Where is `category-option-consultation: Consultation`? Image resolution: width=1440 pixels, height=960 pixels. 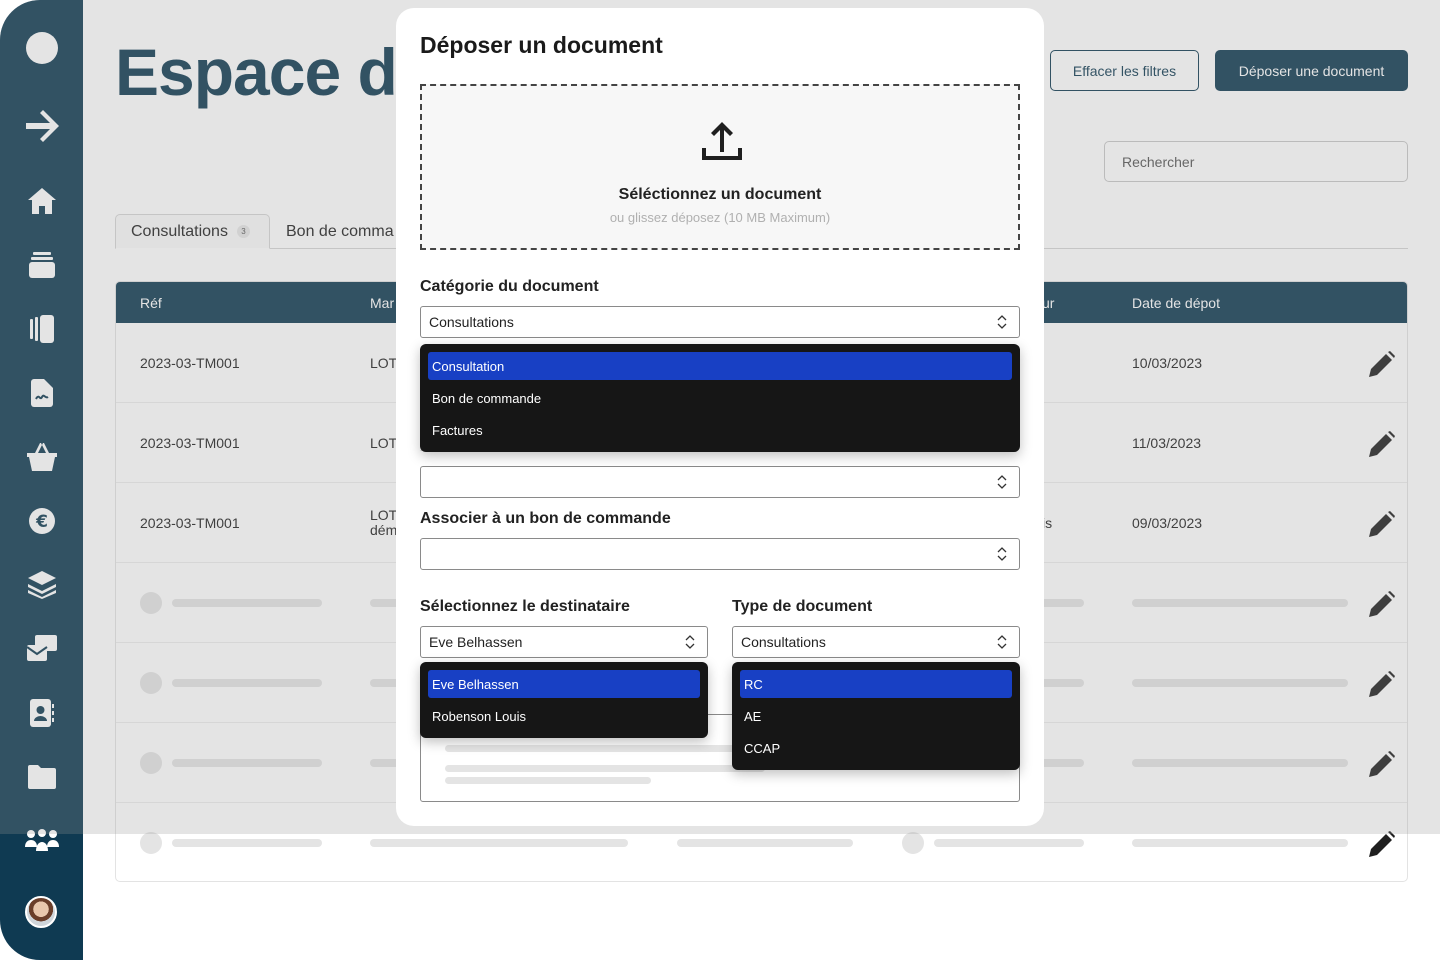 category-option-consultation: Consultation is located at coordinates (720, 366).